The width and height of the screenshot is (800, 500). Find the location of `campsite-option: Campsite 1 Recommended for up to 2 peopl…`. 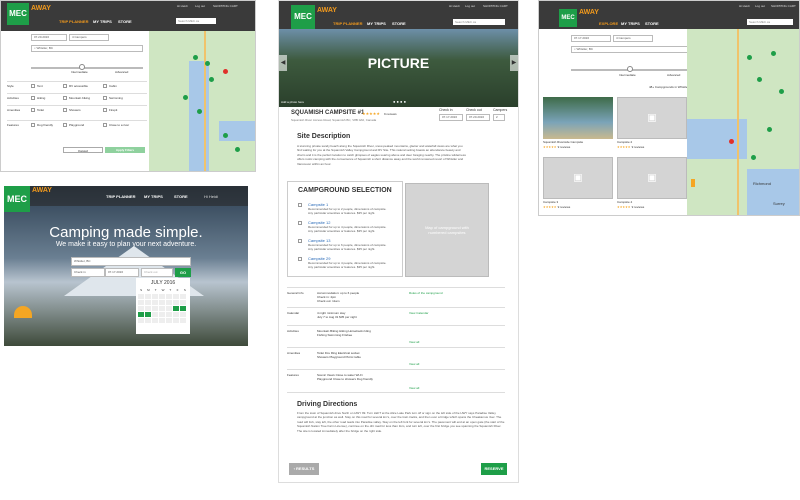

campsite-option: Campsite 1 Recommended for up to 2 peopl… is located at coordinates (350, 208).